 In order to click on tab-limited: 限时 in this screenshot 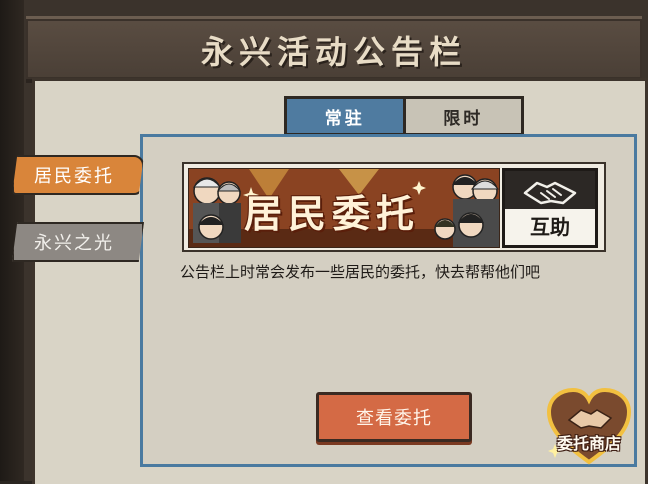, I will do `click(463, 116)`.